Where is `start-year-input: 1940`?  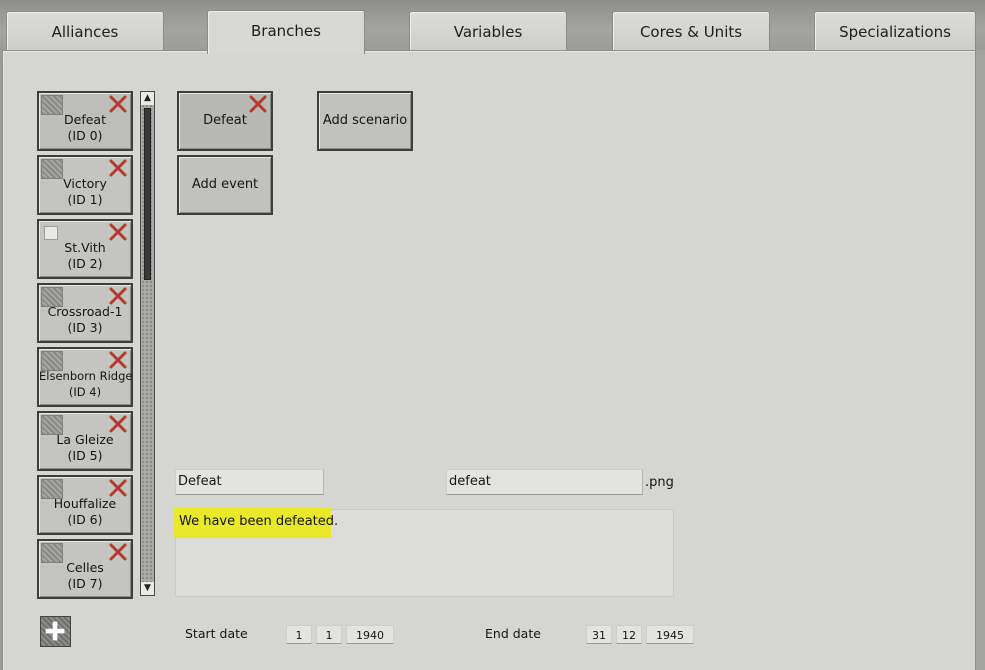
start-year-input: 1940 is located at coordinates (370, 634).